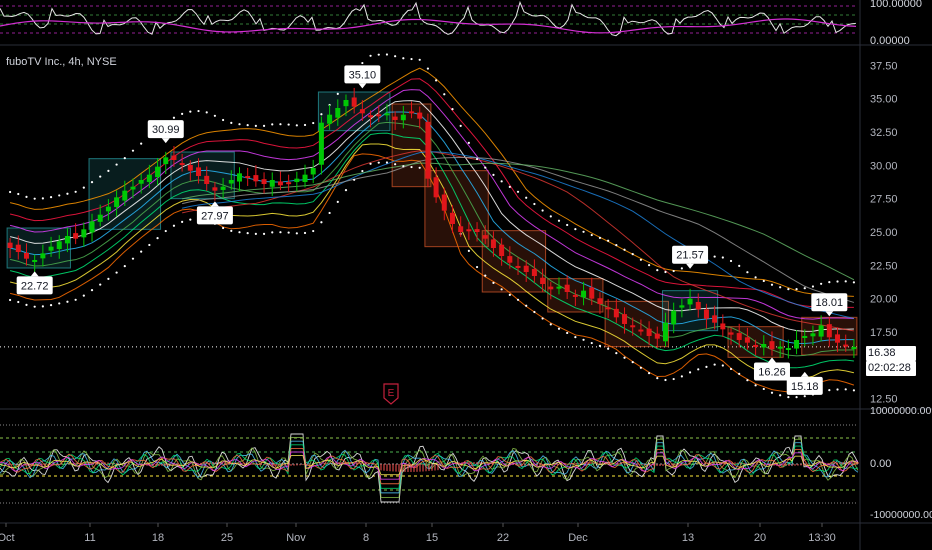 Image resolution: width=932 pixels, height=550 pixels. What do you see at coordinates (901, 411) in the screenshot?
I see `osc-tick-top: 10000000.00` at bounding box center [901, 411].